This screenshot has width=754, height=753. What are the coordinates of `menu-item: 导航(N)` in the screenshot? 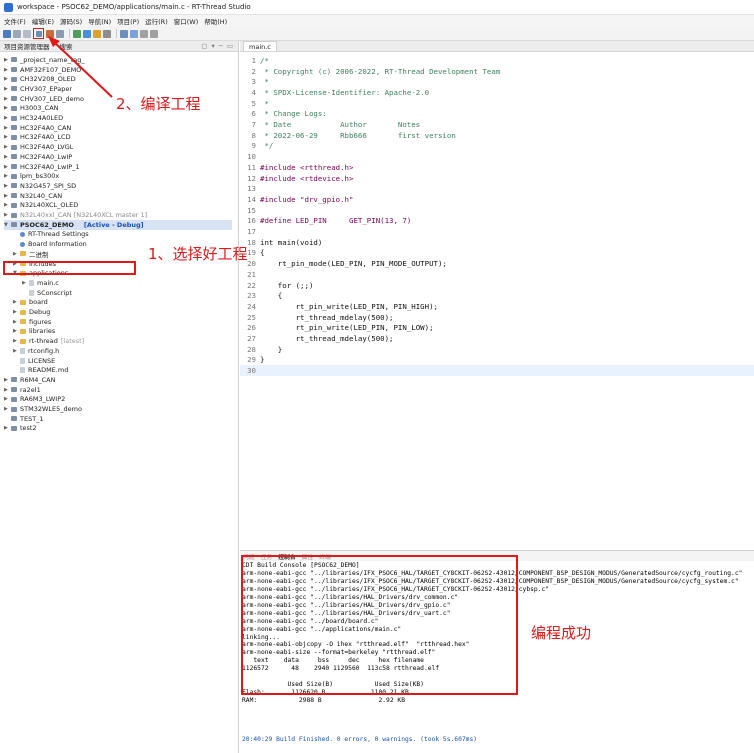 It's located at (99, 21).